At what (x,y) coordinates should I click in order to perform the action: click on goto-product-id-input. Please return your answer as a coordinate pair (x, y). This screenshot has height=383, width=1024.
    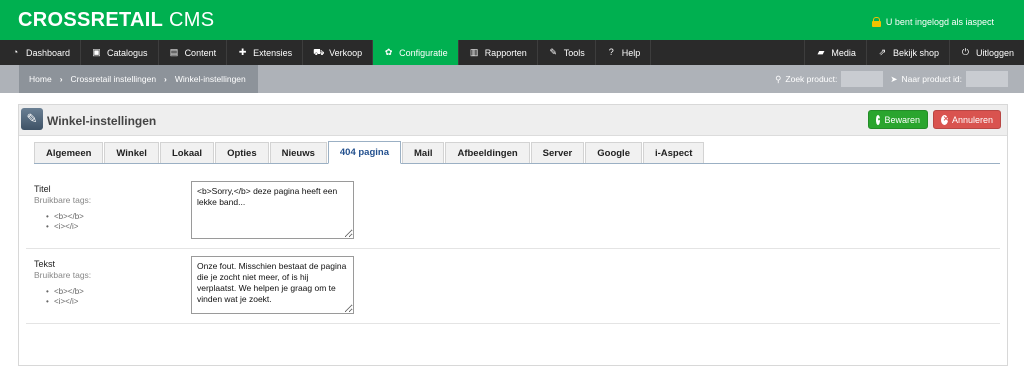
    Looking at the image, I should click on (987, 79).